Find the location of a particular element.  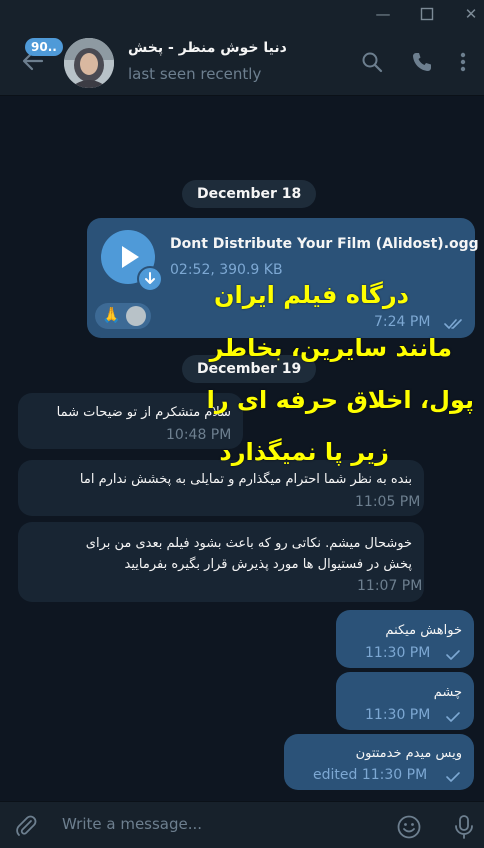

search-icon is located at coordinates (372, 62).